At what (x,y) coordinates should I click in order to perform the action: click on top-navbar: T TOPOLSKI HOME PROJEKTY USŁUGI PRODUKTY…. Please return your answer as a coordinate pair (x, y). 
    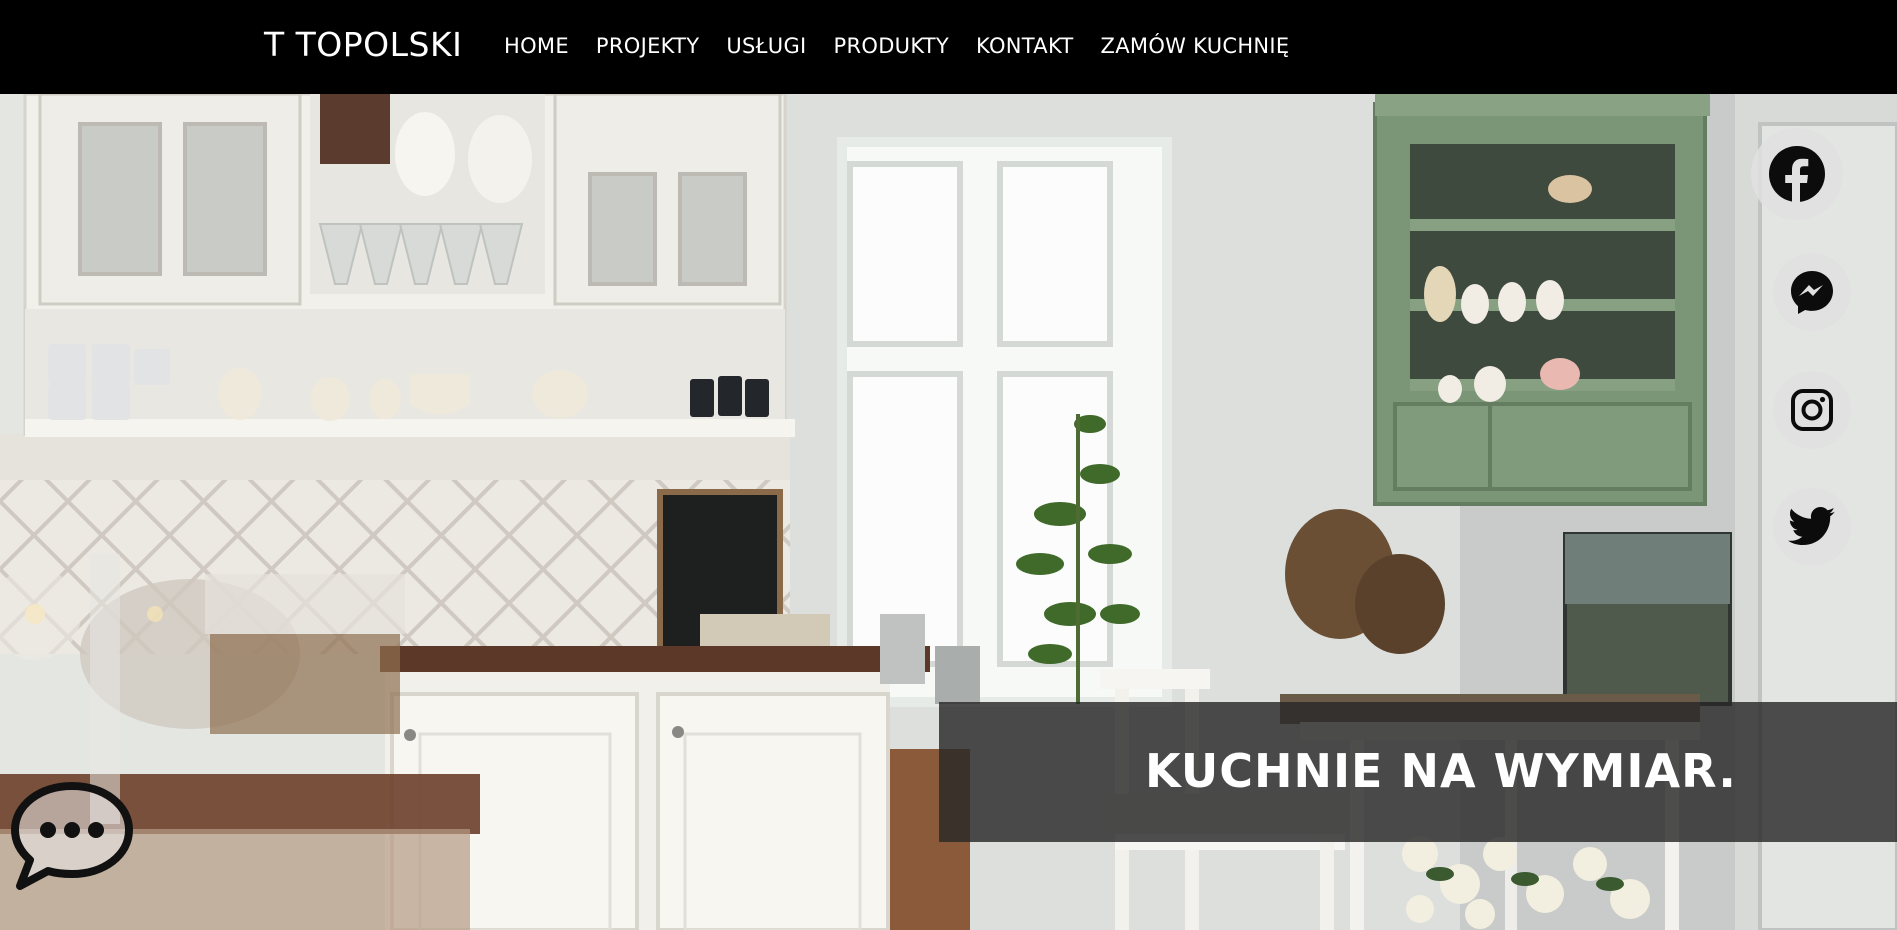
    Looking at the image, I should click on (948, 47).